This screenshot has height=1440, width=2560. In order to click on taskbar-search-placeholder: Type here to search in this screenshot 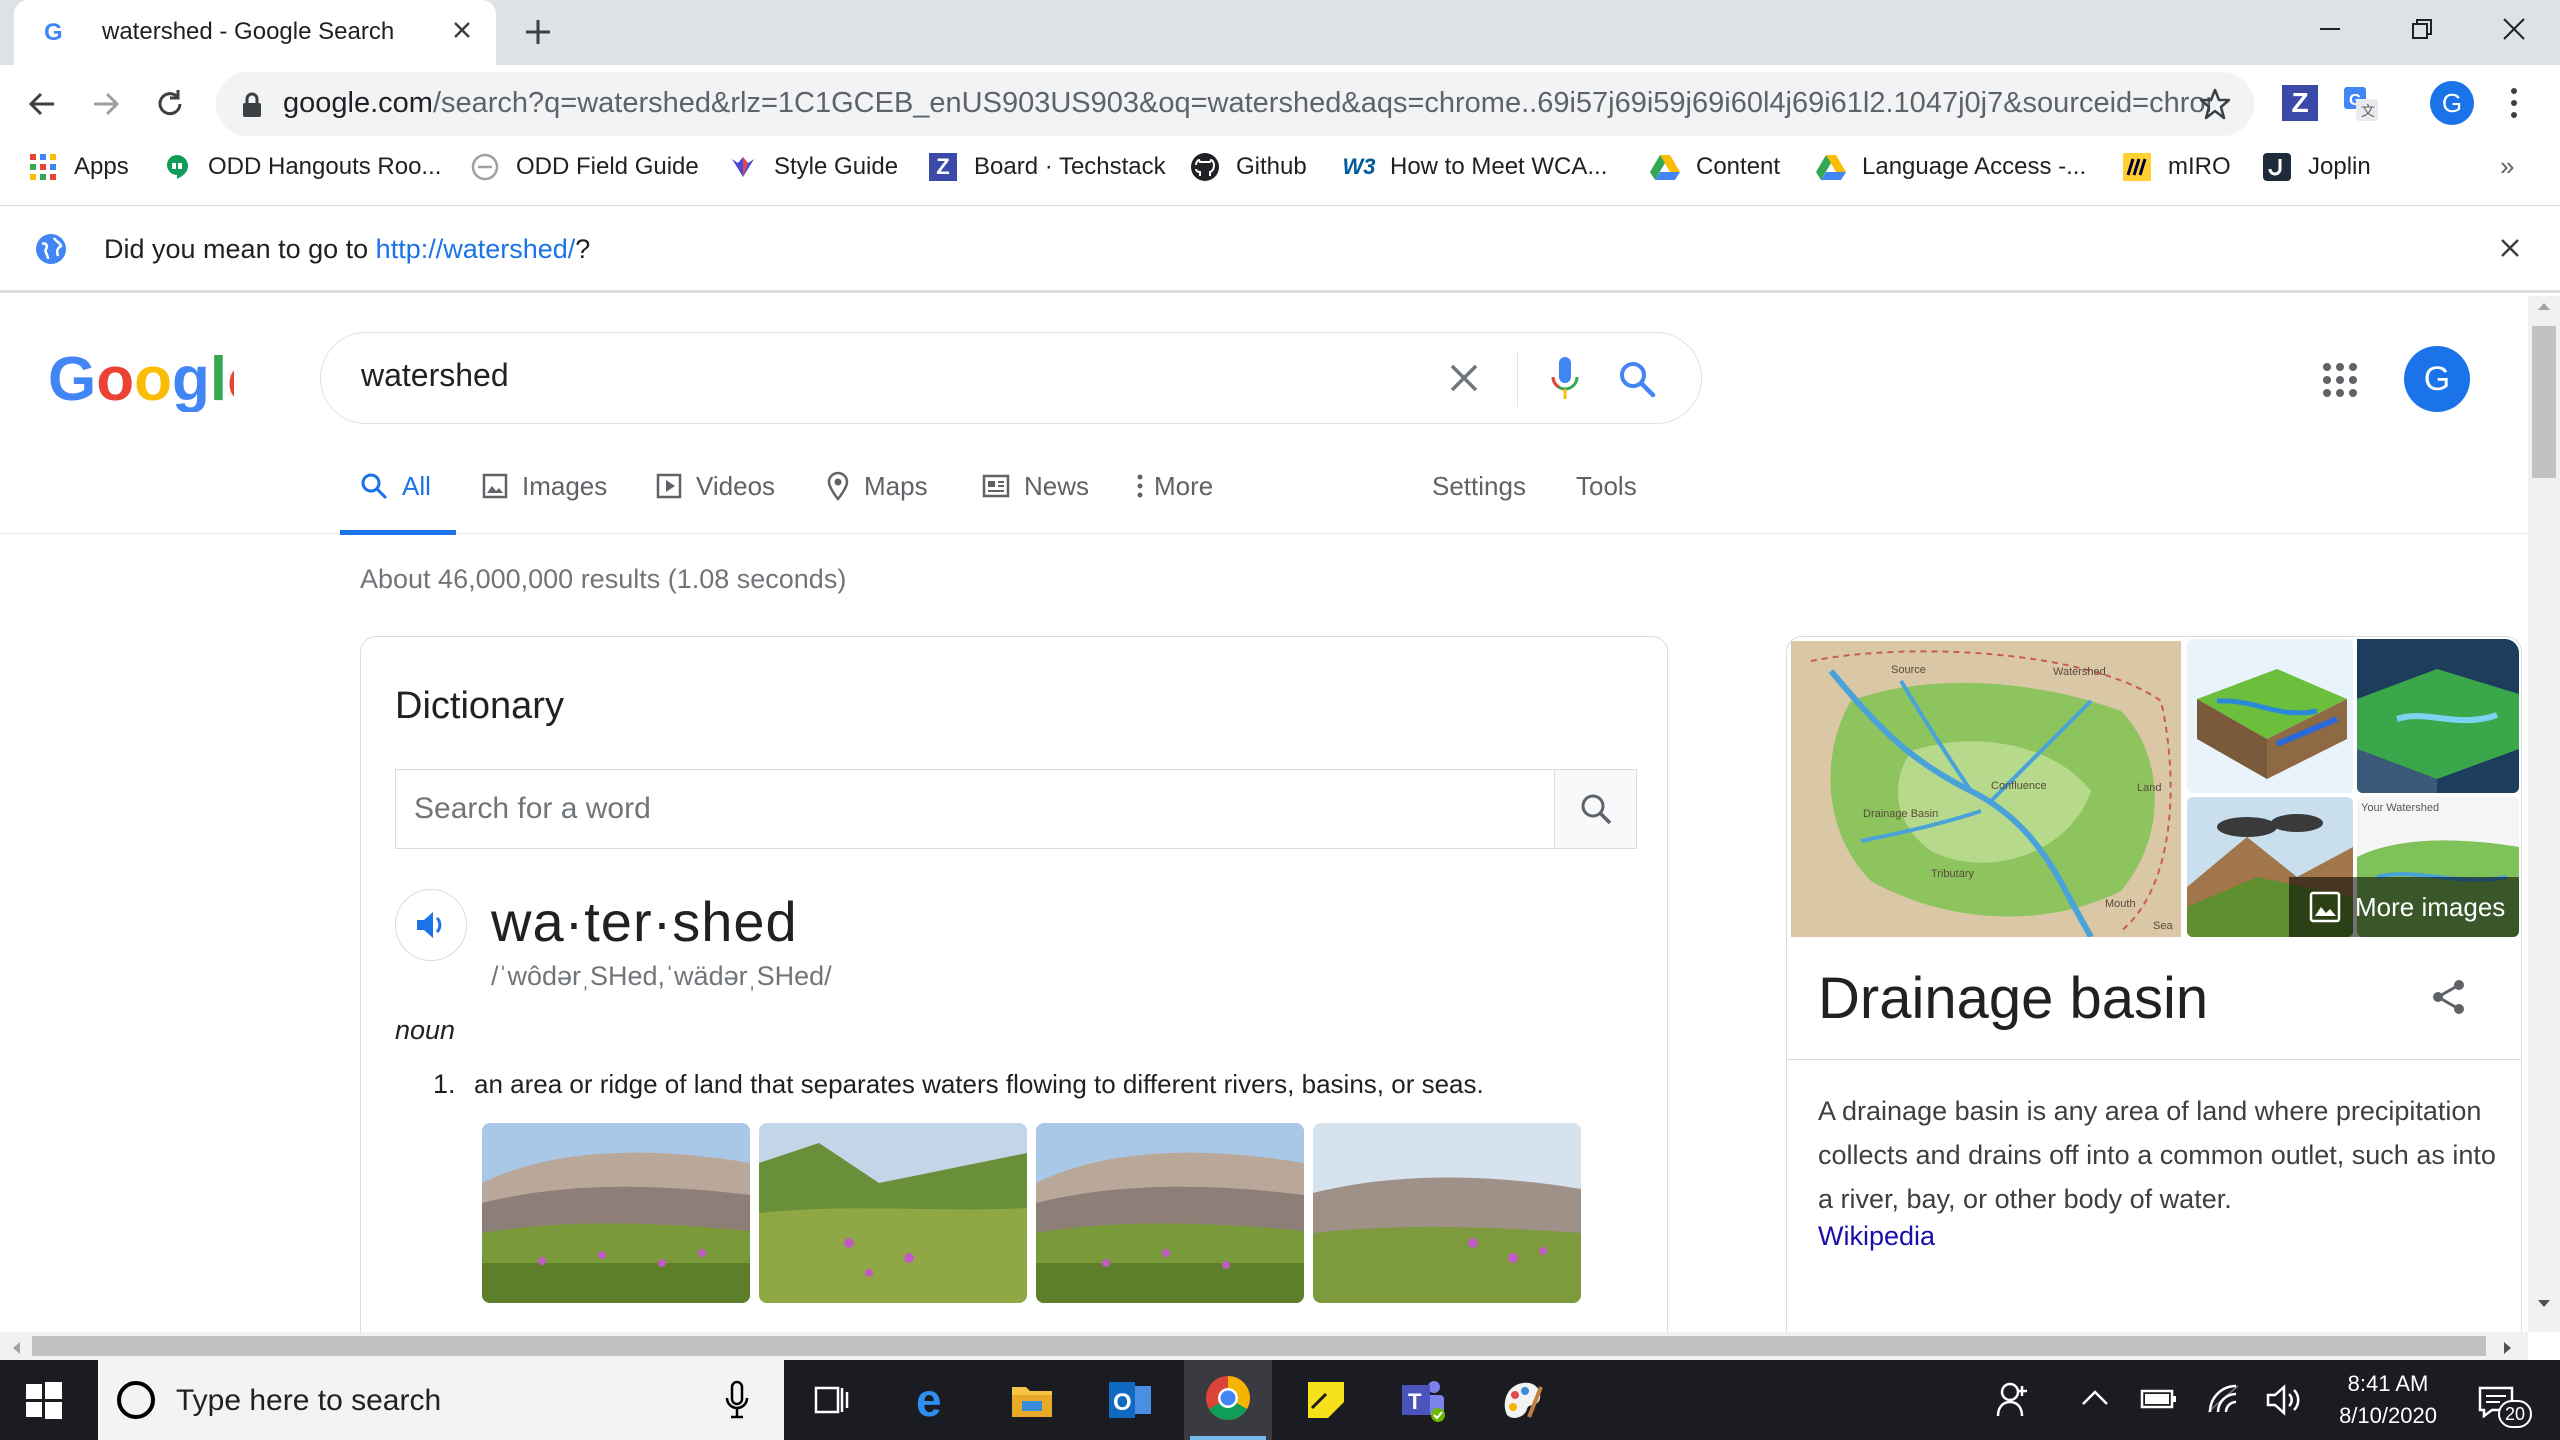, I will do `click(309, 1400)`.